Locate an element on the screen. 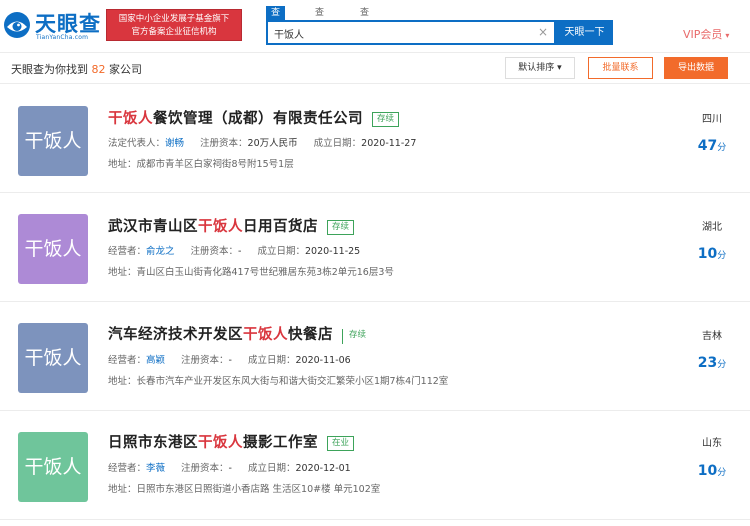  operator-link: 高颖 is located at coordinates (155, 360).